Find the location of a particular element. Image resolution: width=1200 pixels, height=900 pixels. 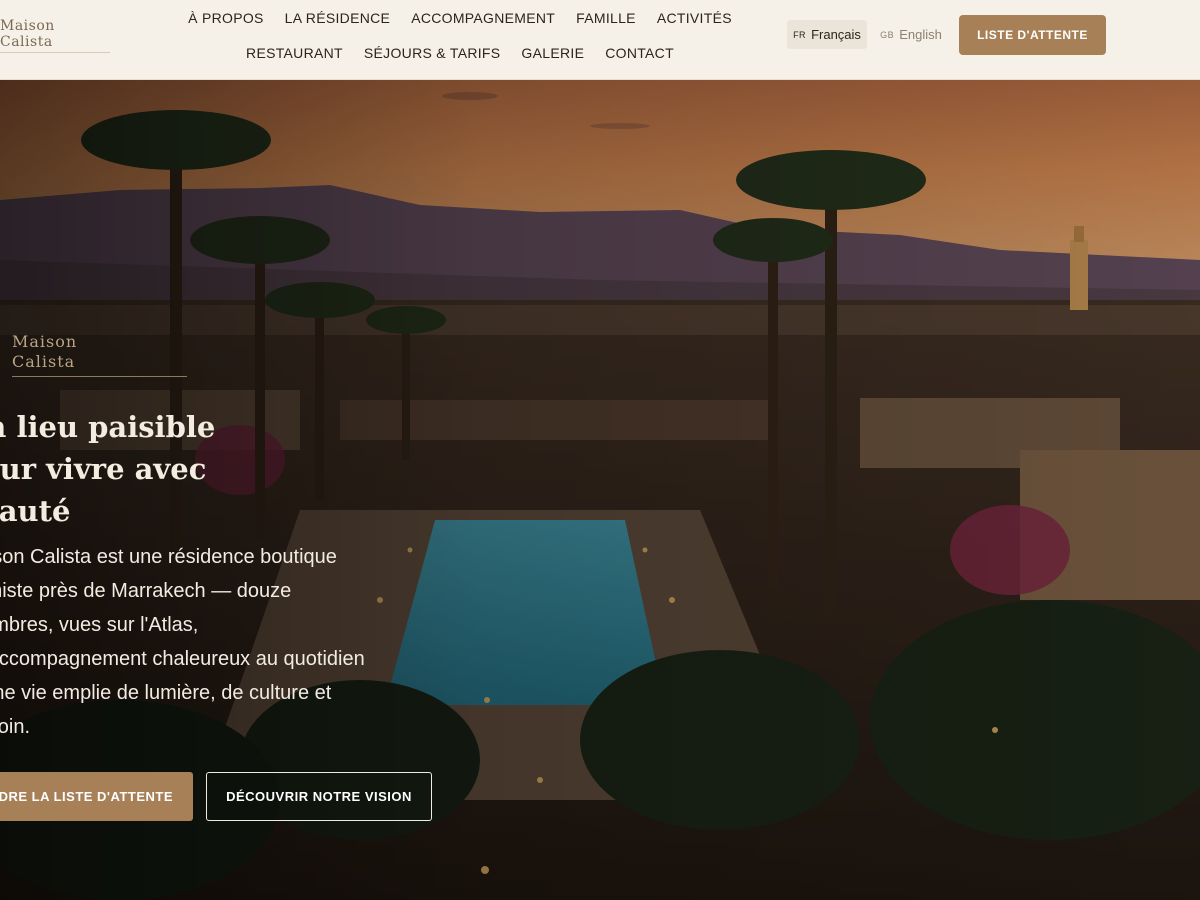

waitlist-header-button: LISTE D'ATTENTE is located at coordinates (1032, 35).